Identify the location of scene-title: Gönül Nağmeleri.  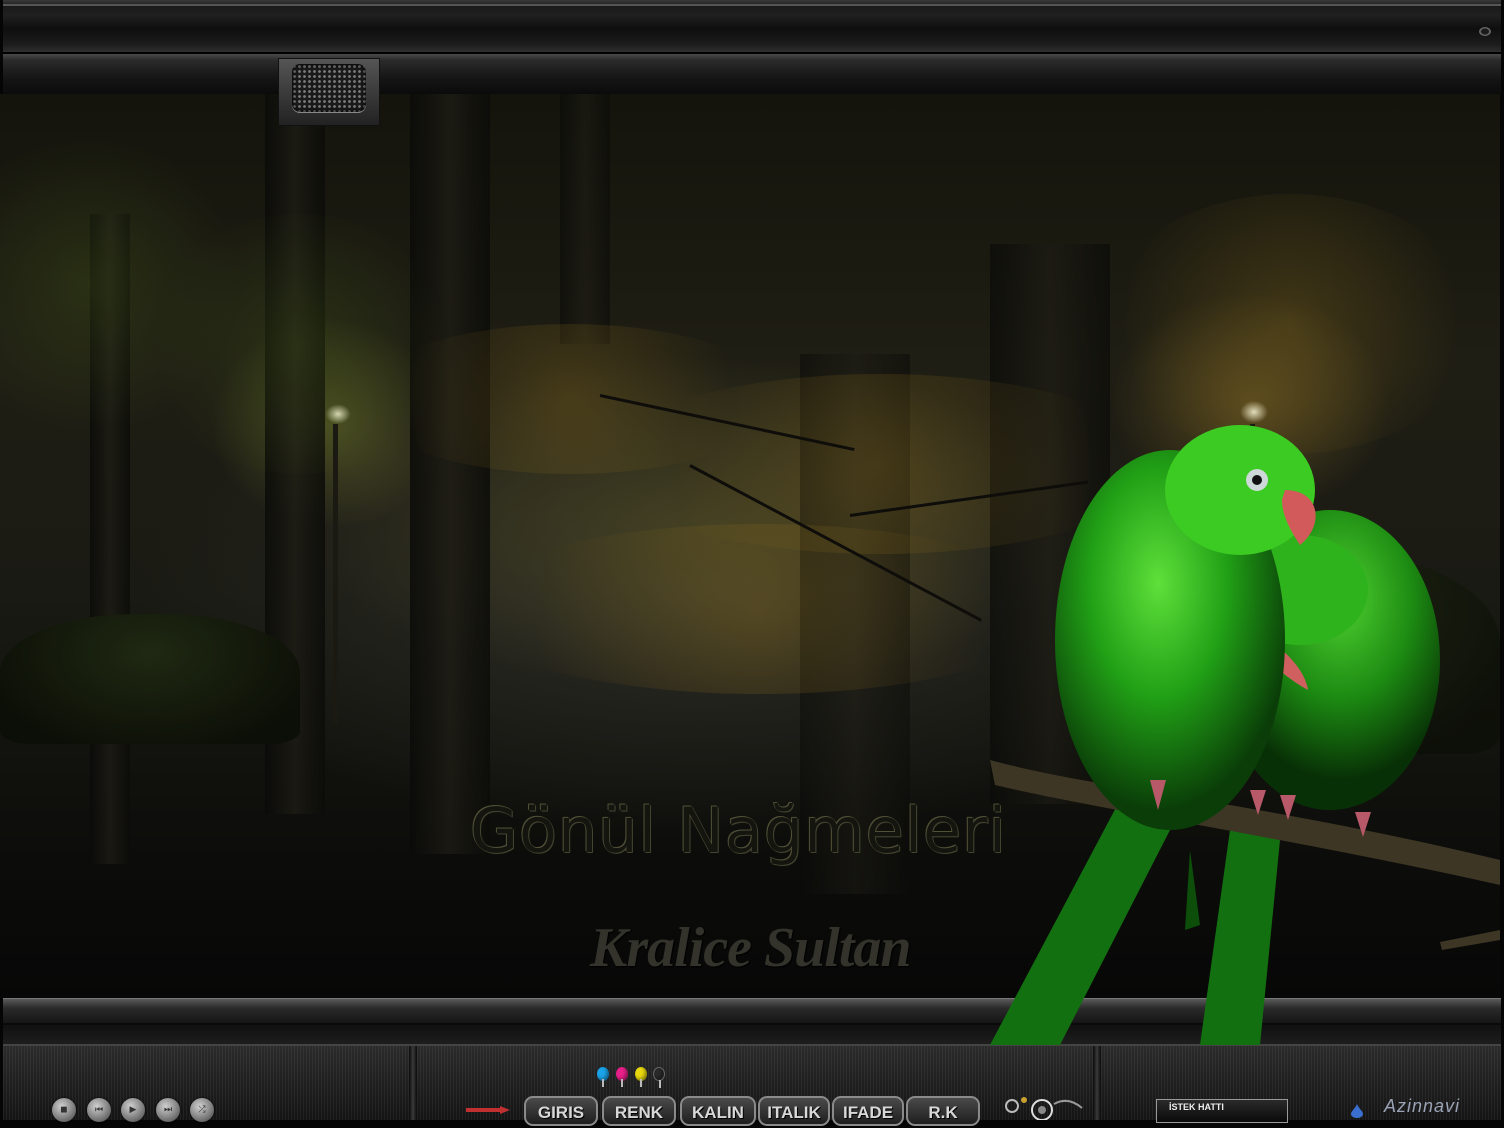
(738, 830).